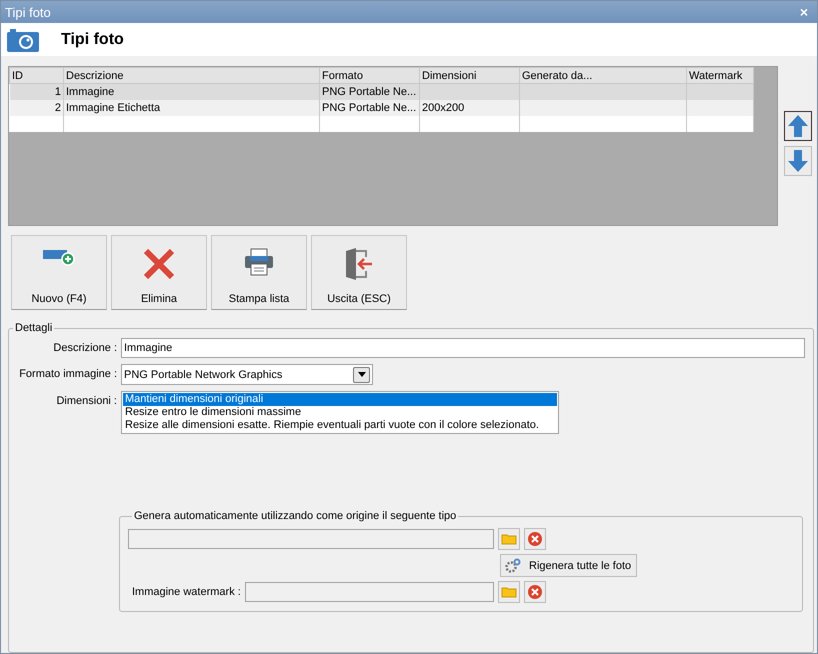 The image size is (818, 654). What do you see at coordinates (370, 76) in the screenshot?
I see `column-header: Formato` at bounding box center [370, 76].